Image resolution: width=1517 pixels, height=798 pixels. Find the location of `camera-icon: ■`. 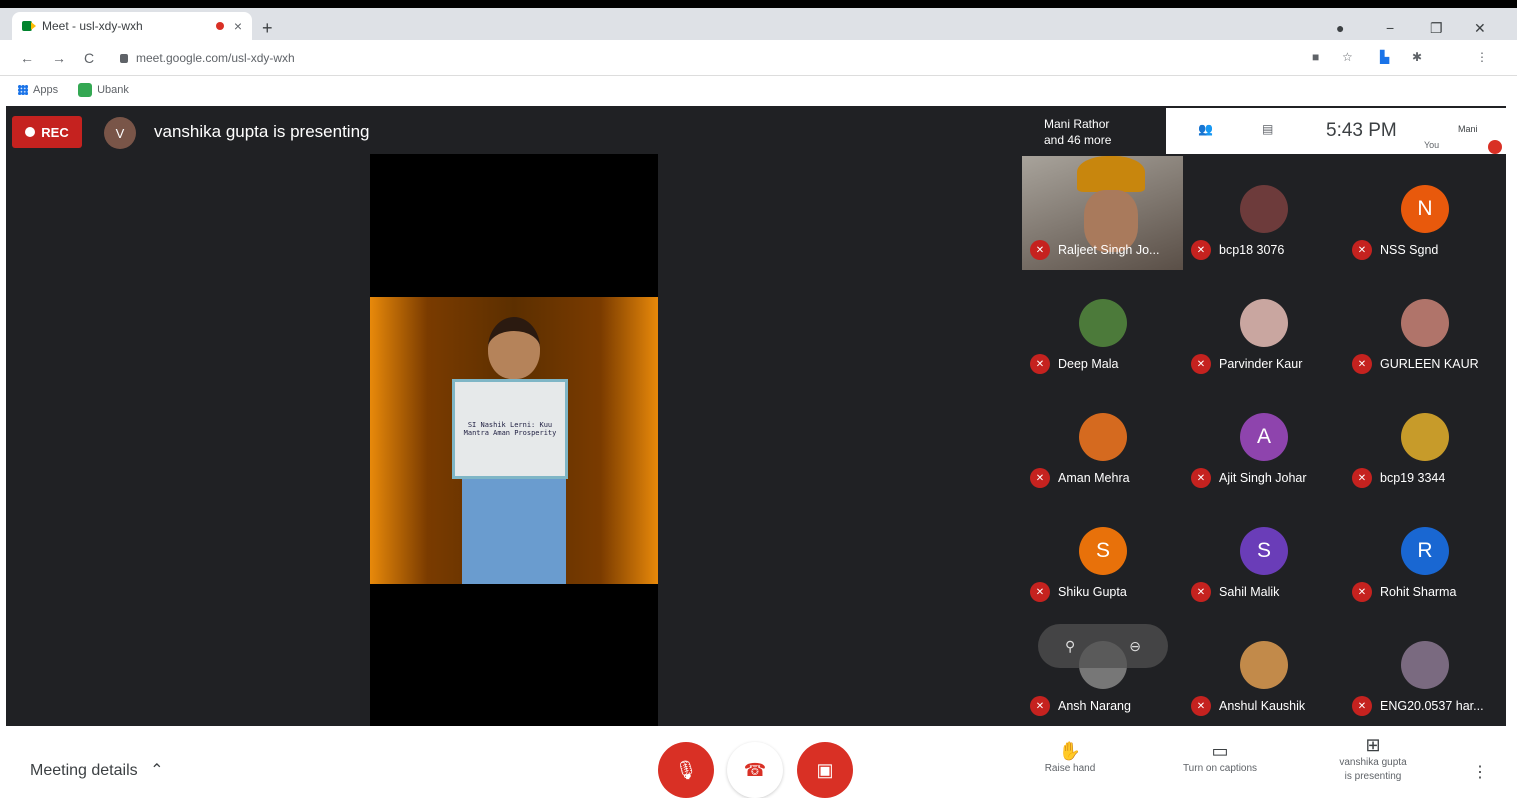

camera-icon: ■ is located at coordinates (1315, 57).